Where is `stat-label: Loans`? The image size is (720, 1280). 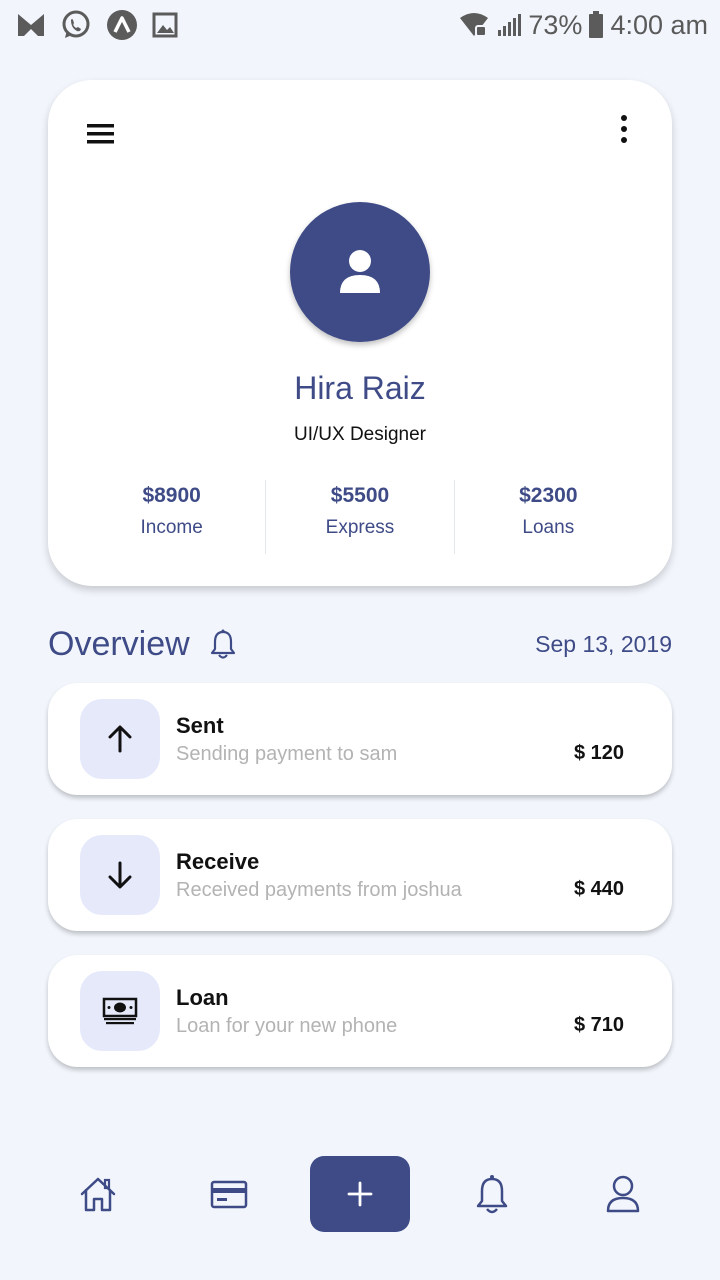
stat-label: Loans is located at coordinates (548, 527).